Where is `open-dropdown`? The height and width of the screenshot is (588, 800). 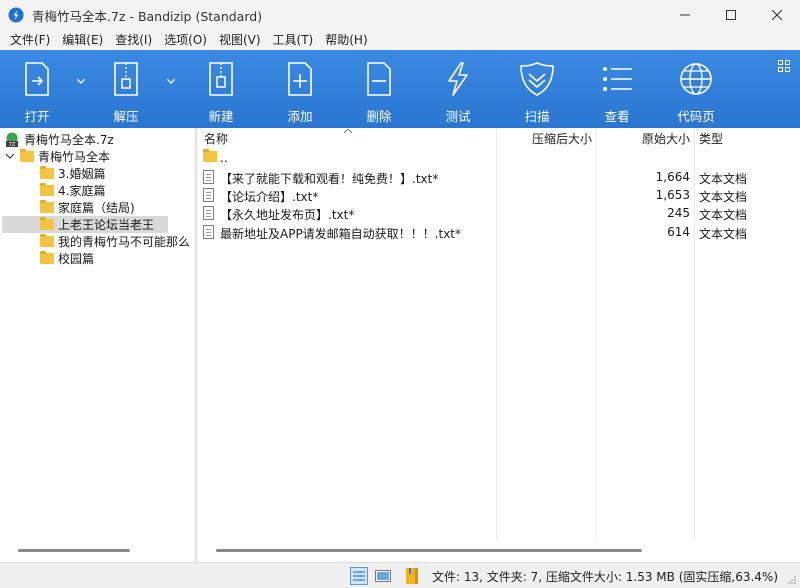
open-dropdown is located at coordinates (81, 81).